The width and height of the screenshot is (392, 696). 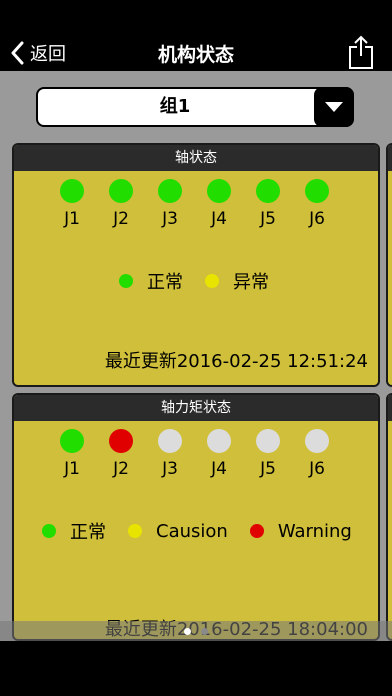 I want to click on dropdown-arrow-icon, so click(x=334, y=107).